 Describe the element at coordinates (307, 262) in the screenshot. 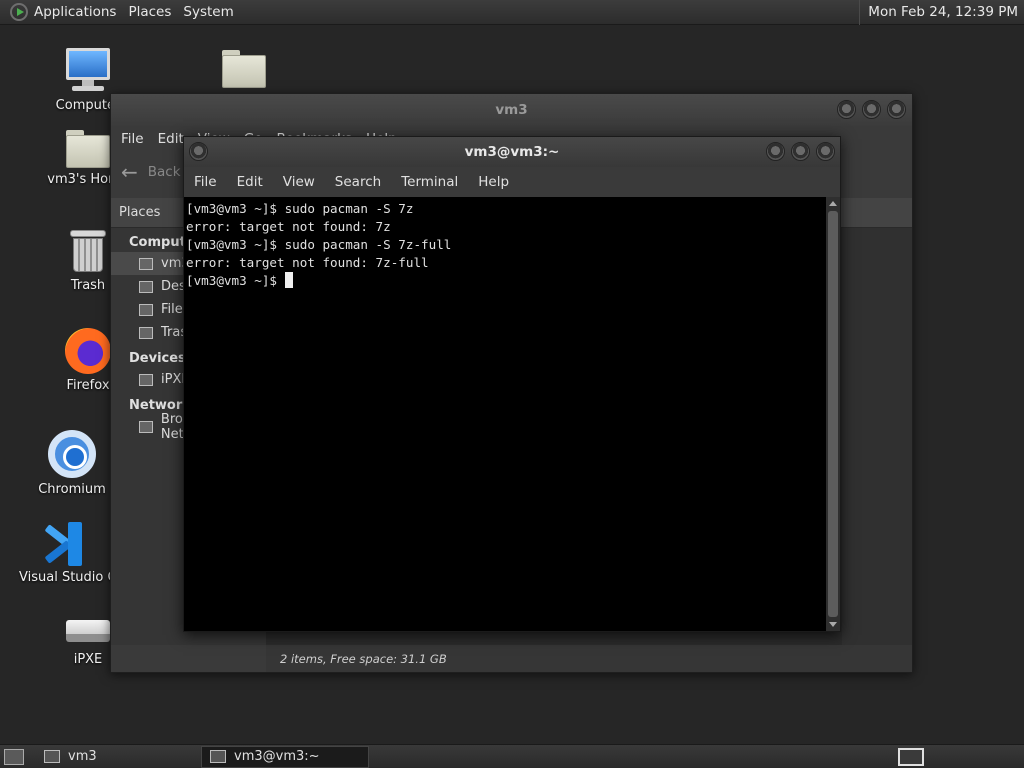

I see `terminal-line: error: target not found: 7z-full` at that location.